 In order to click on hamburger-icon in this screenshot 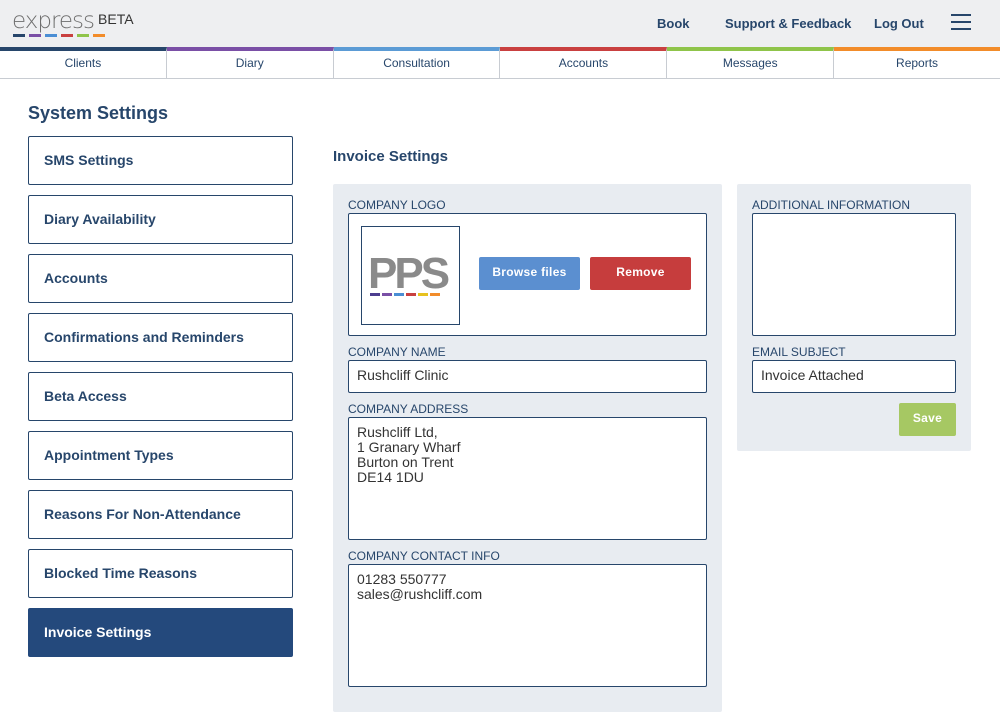, I will do `click(961, 23)`.